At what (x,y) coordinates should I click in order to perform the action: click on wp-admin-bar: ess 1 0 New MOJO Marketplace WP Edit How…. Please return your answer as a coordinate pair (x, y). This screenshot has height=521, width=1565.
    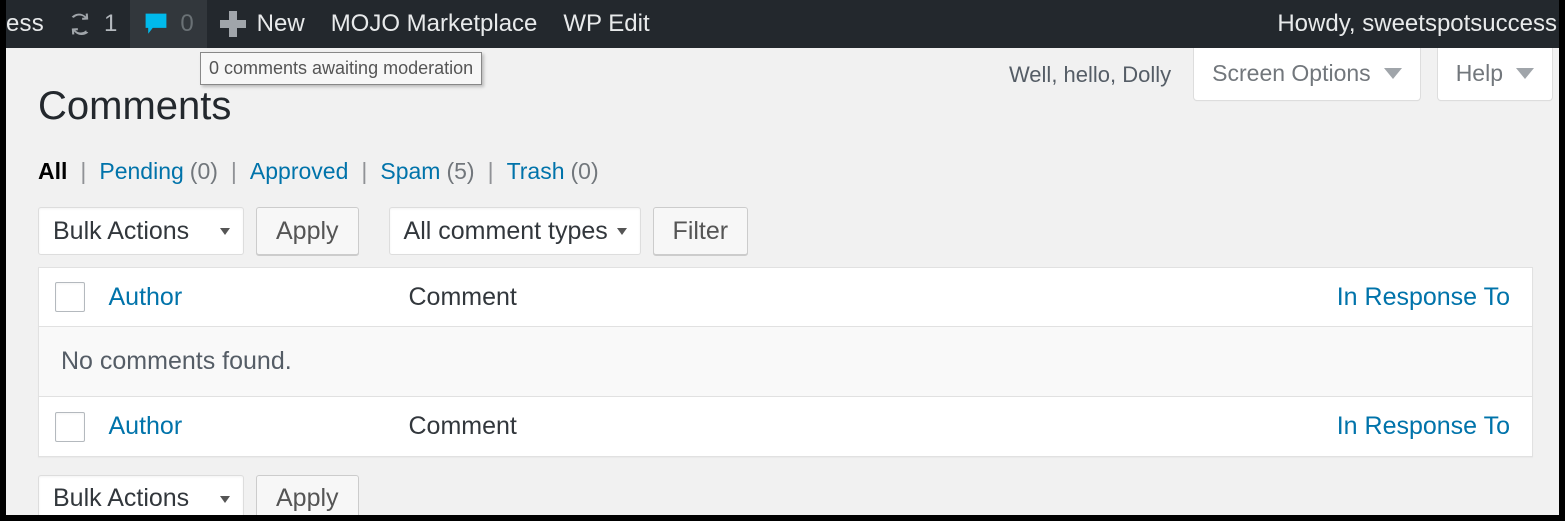
    Looking at the image, I should click on (782, 24).